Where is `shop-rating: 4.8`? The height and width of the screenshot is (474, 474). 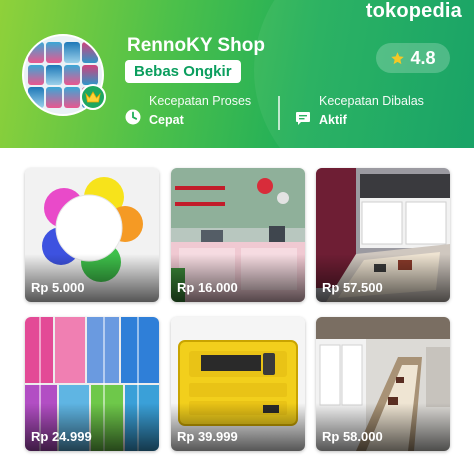
shop-rating: 4.8 is located at coordinates (413, 58).